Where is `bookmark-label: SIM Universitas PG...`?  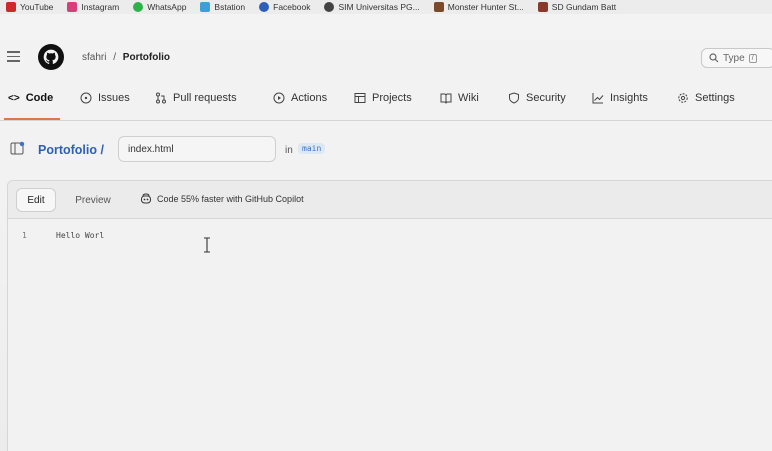
bookmark-label: SIM Universitas PG... is located at coordinates (379, 7).